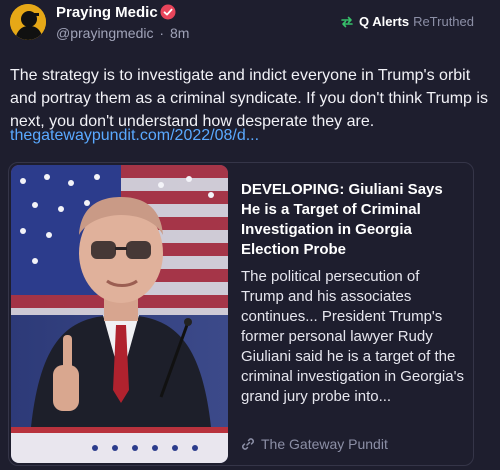 The width and height of the screenshot is (500, 470). Describe the element at coordinates (324, 444) in the screenshot. I see `card-source-name: The Gateway Pundit` at that location.